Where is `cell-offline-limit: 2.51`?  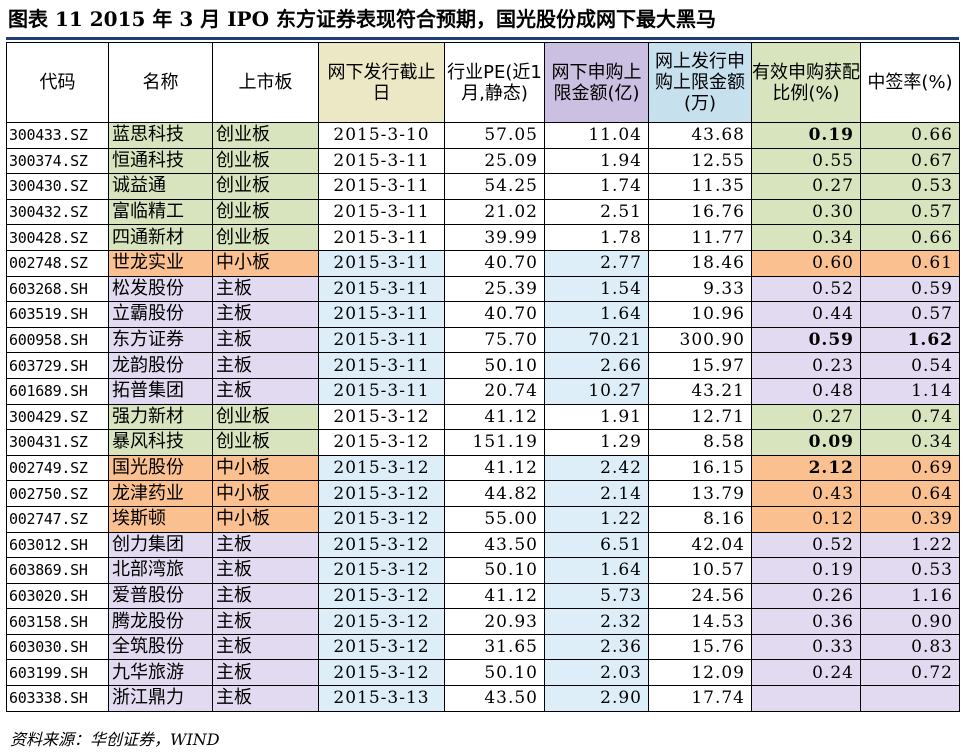 cell-offline-limit: 2.51 is located at coordinates (596, 212).